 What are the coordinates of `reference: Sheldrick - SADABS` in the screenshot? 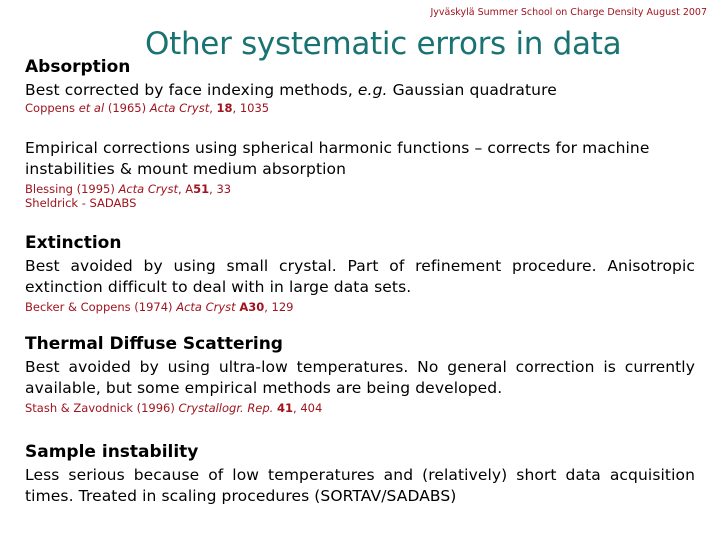 It's located at (81, 203).